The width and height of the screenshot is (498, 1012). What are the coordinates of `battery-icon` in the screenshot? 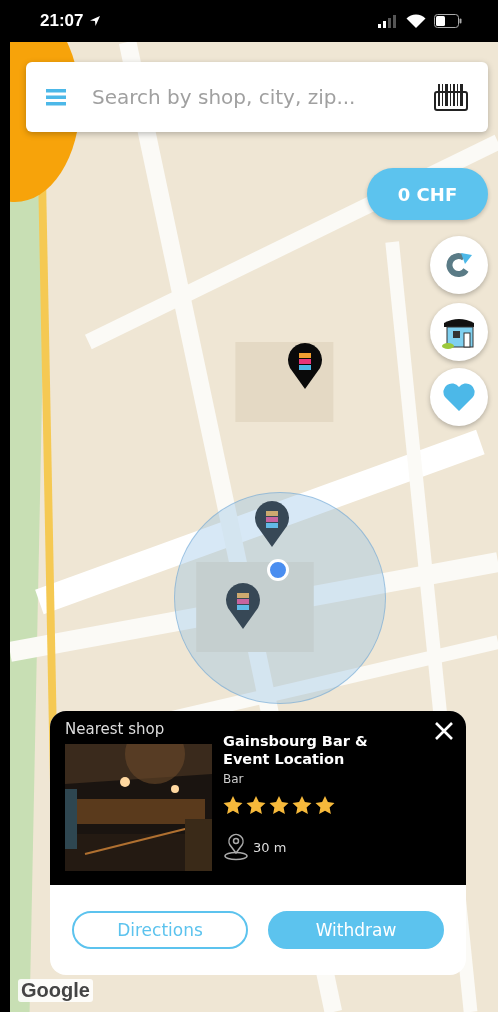 It's located at (448, 21).